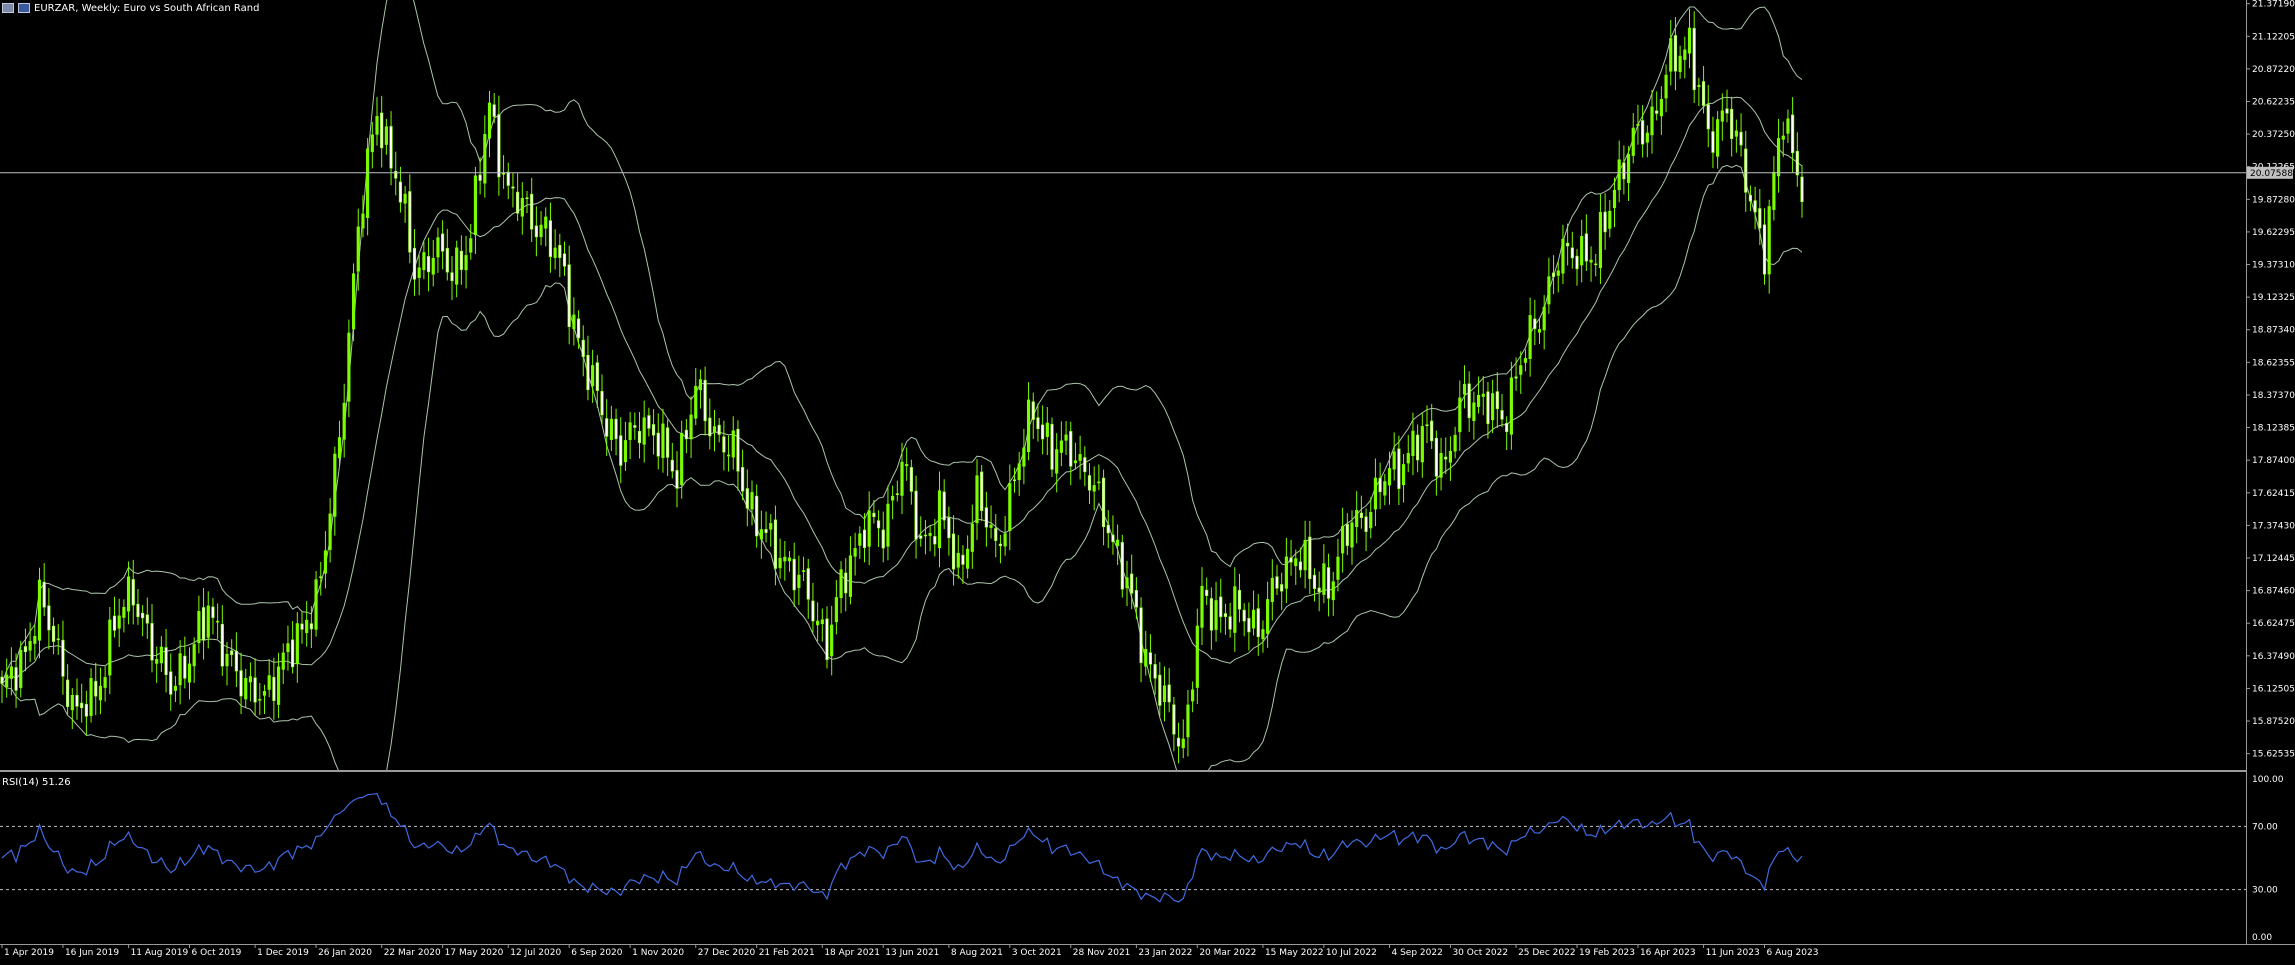 The width and height of the screenshot is (2295, 965). I want to click on price-tick-label: 21.12205, so click(2273, 37).